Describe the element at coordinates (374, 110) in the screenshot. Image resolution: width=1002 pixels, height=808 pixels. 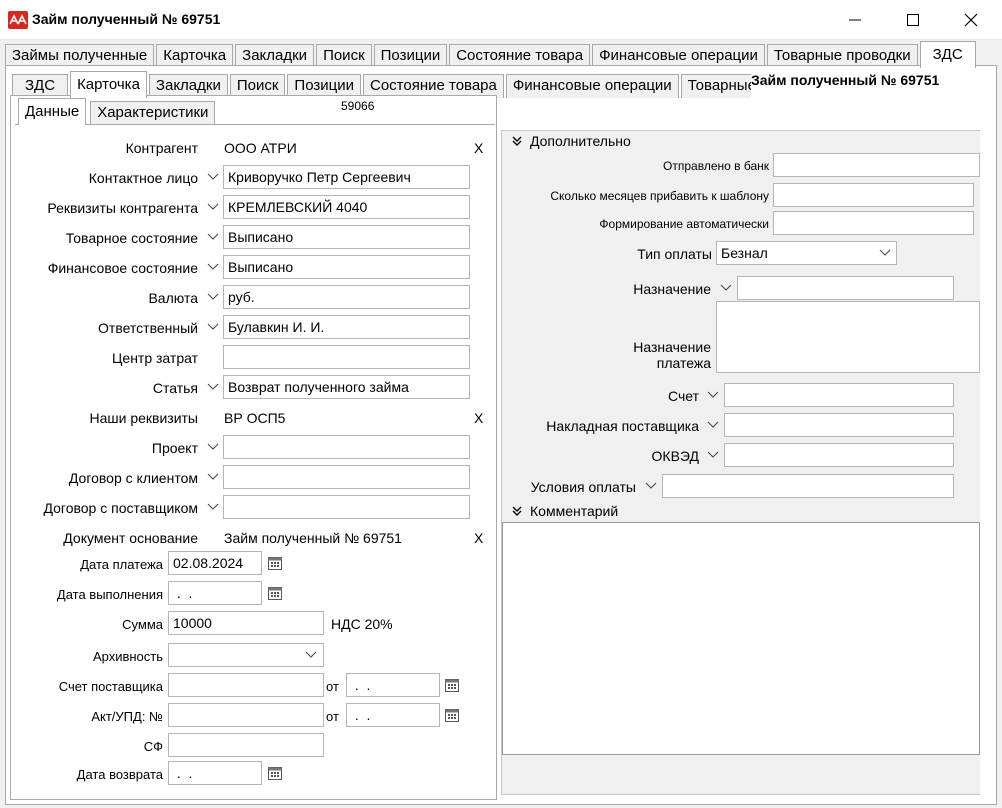
I see `doc-number-box: 59066` at that location.